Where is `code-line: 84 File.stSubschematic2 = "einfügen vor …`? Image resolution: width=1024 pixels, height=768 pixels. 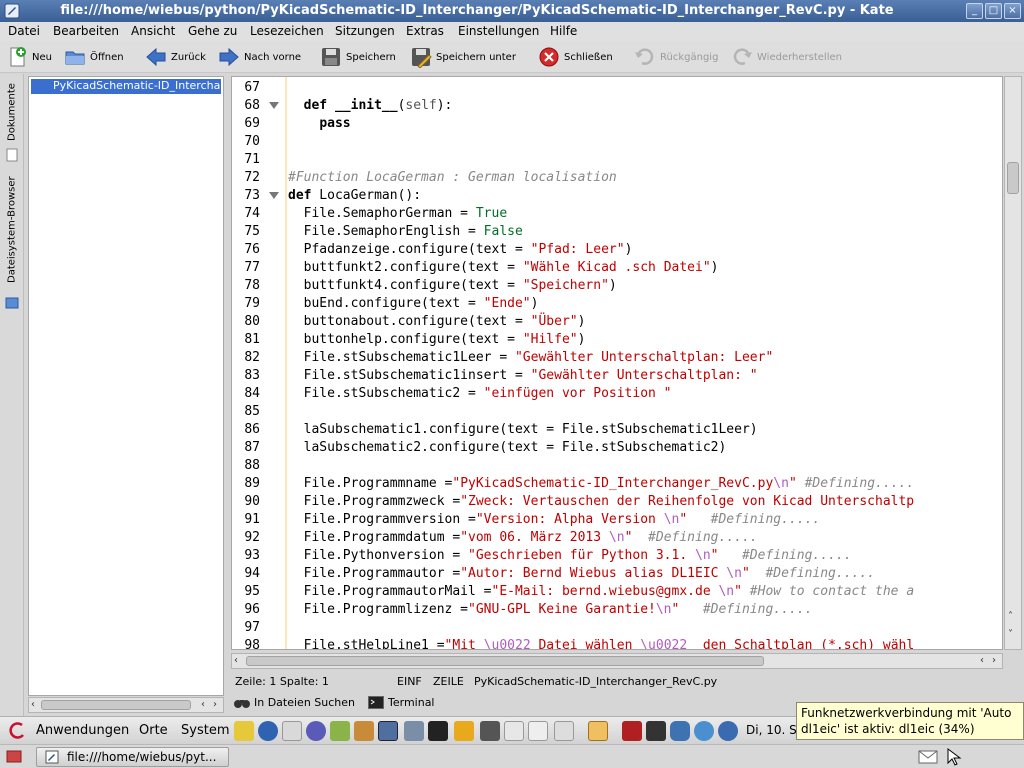 code-line: 84 File.stSubschematic2 = "einfügen vor … is located at coordinates (617, 394).